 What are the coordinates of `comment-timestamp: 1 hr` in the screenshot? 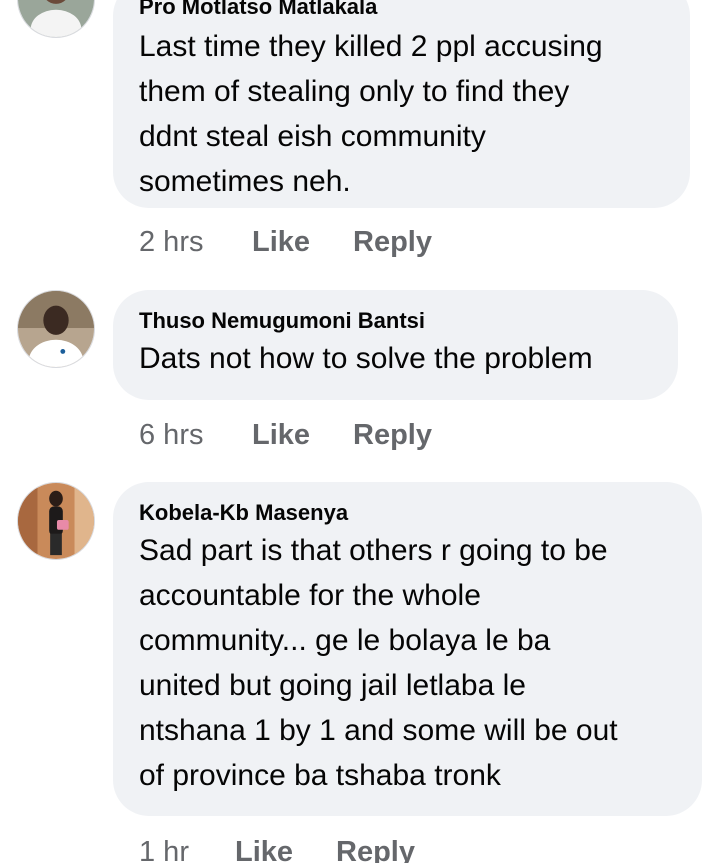 It's located at (187, 849).